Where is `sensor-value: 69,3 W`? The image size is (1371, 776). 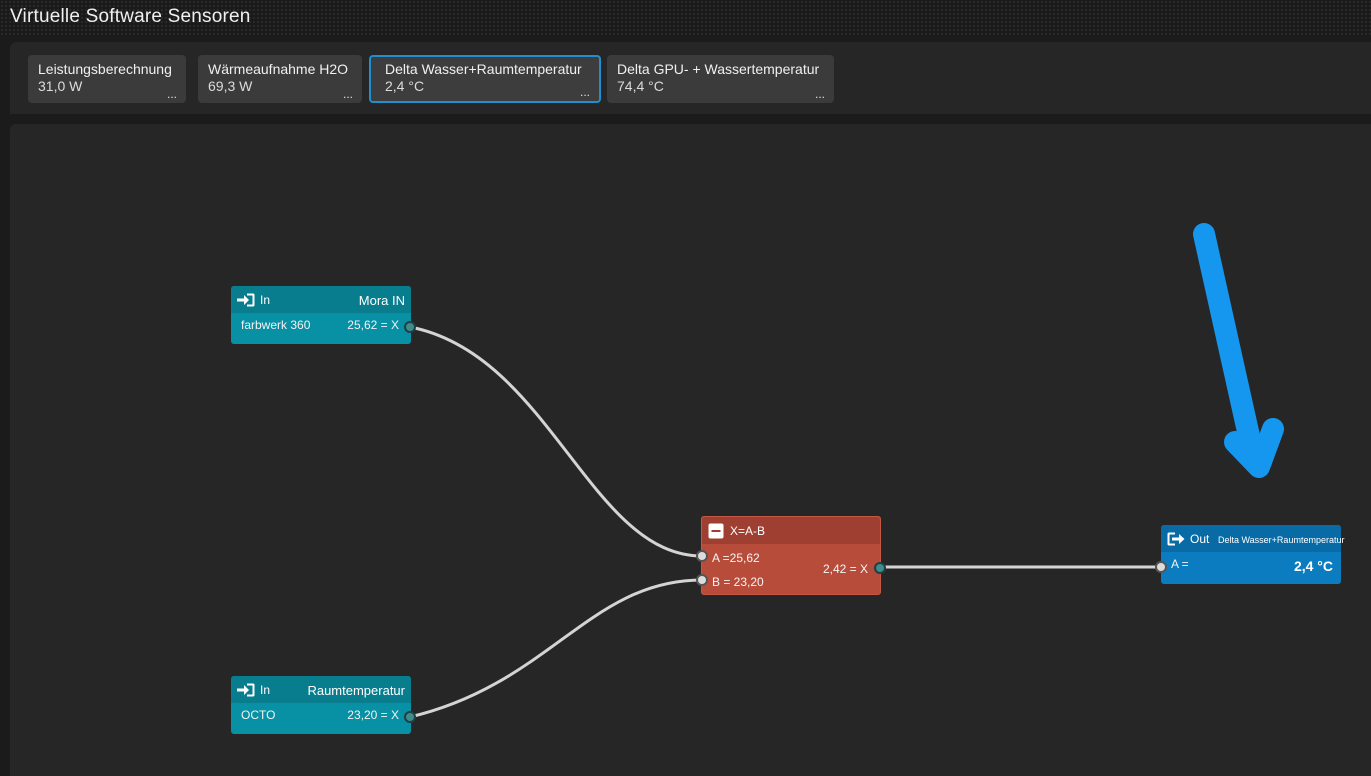
sensor-value: 69,3 W is located at coordinates (230, 86).